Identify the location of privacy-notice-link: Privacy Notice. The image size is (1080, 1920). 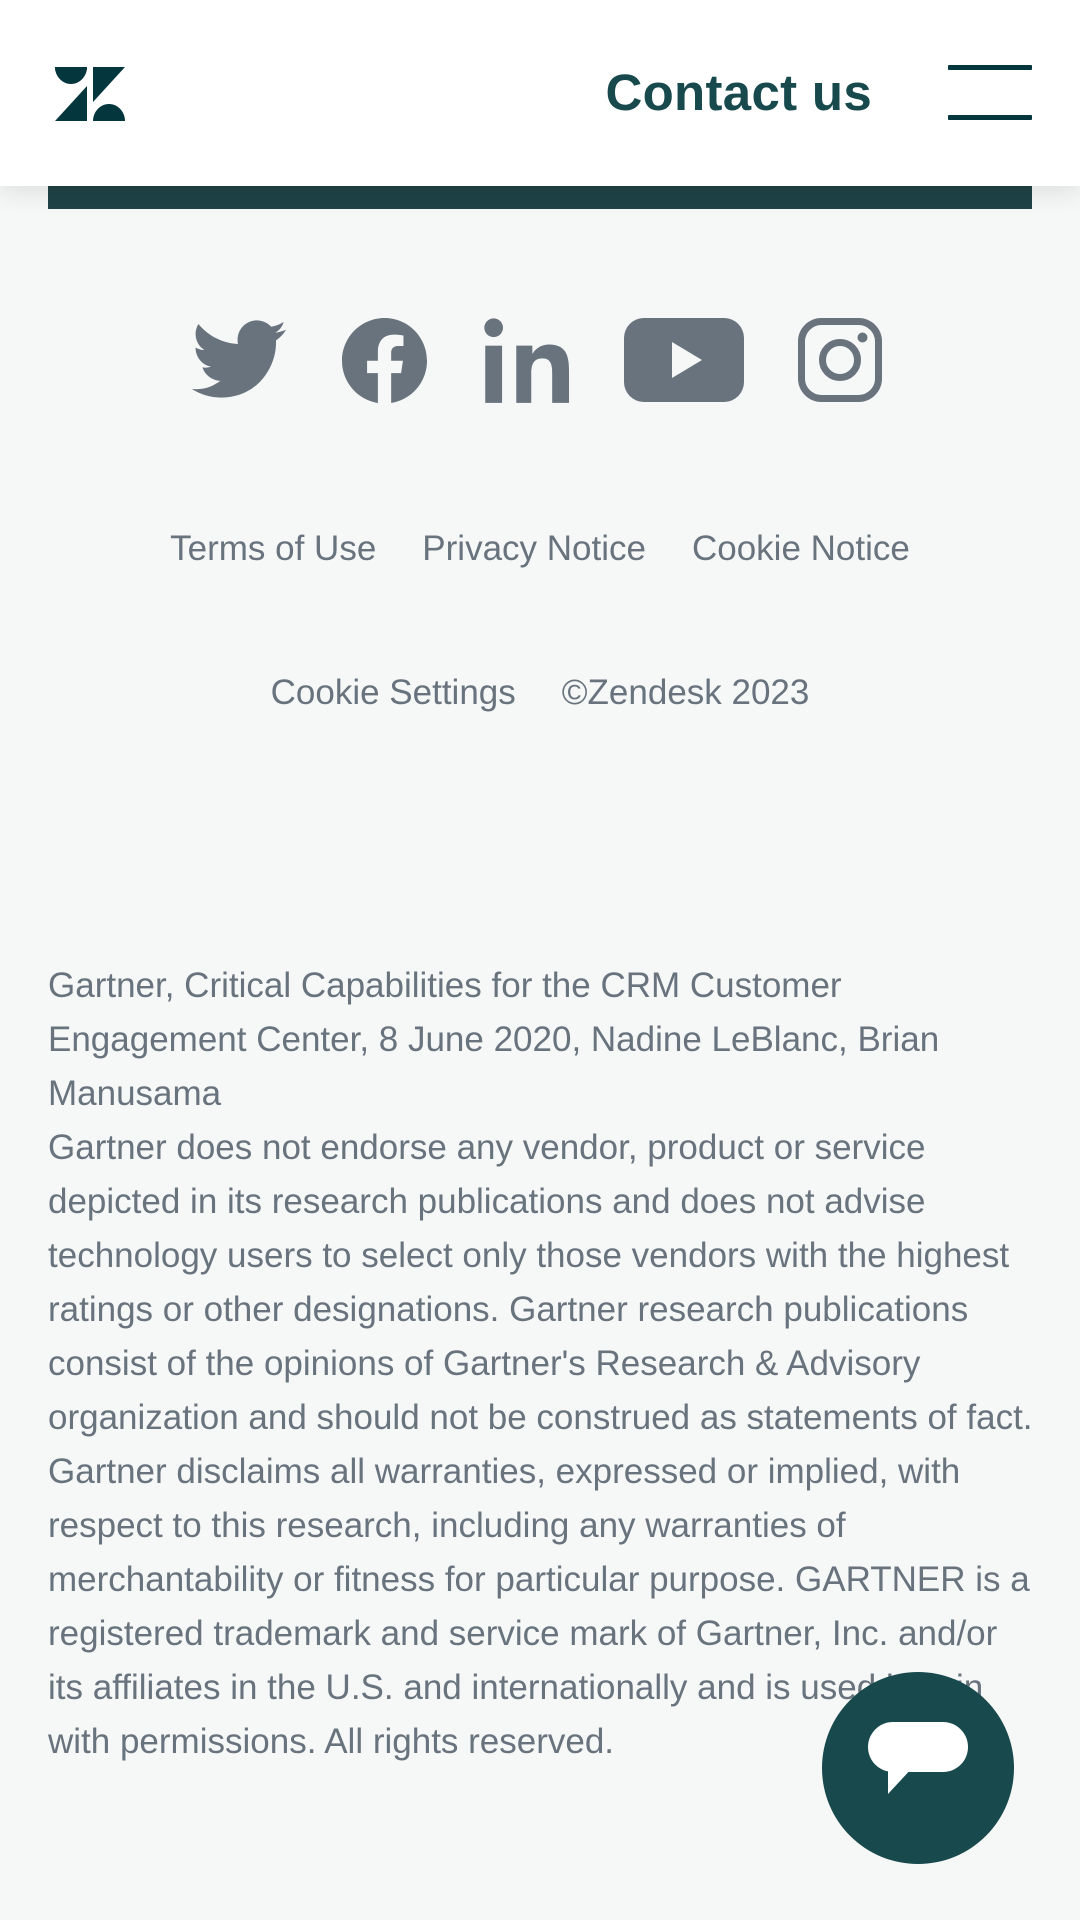
(534, 548).